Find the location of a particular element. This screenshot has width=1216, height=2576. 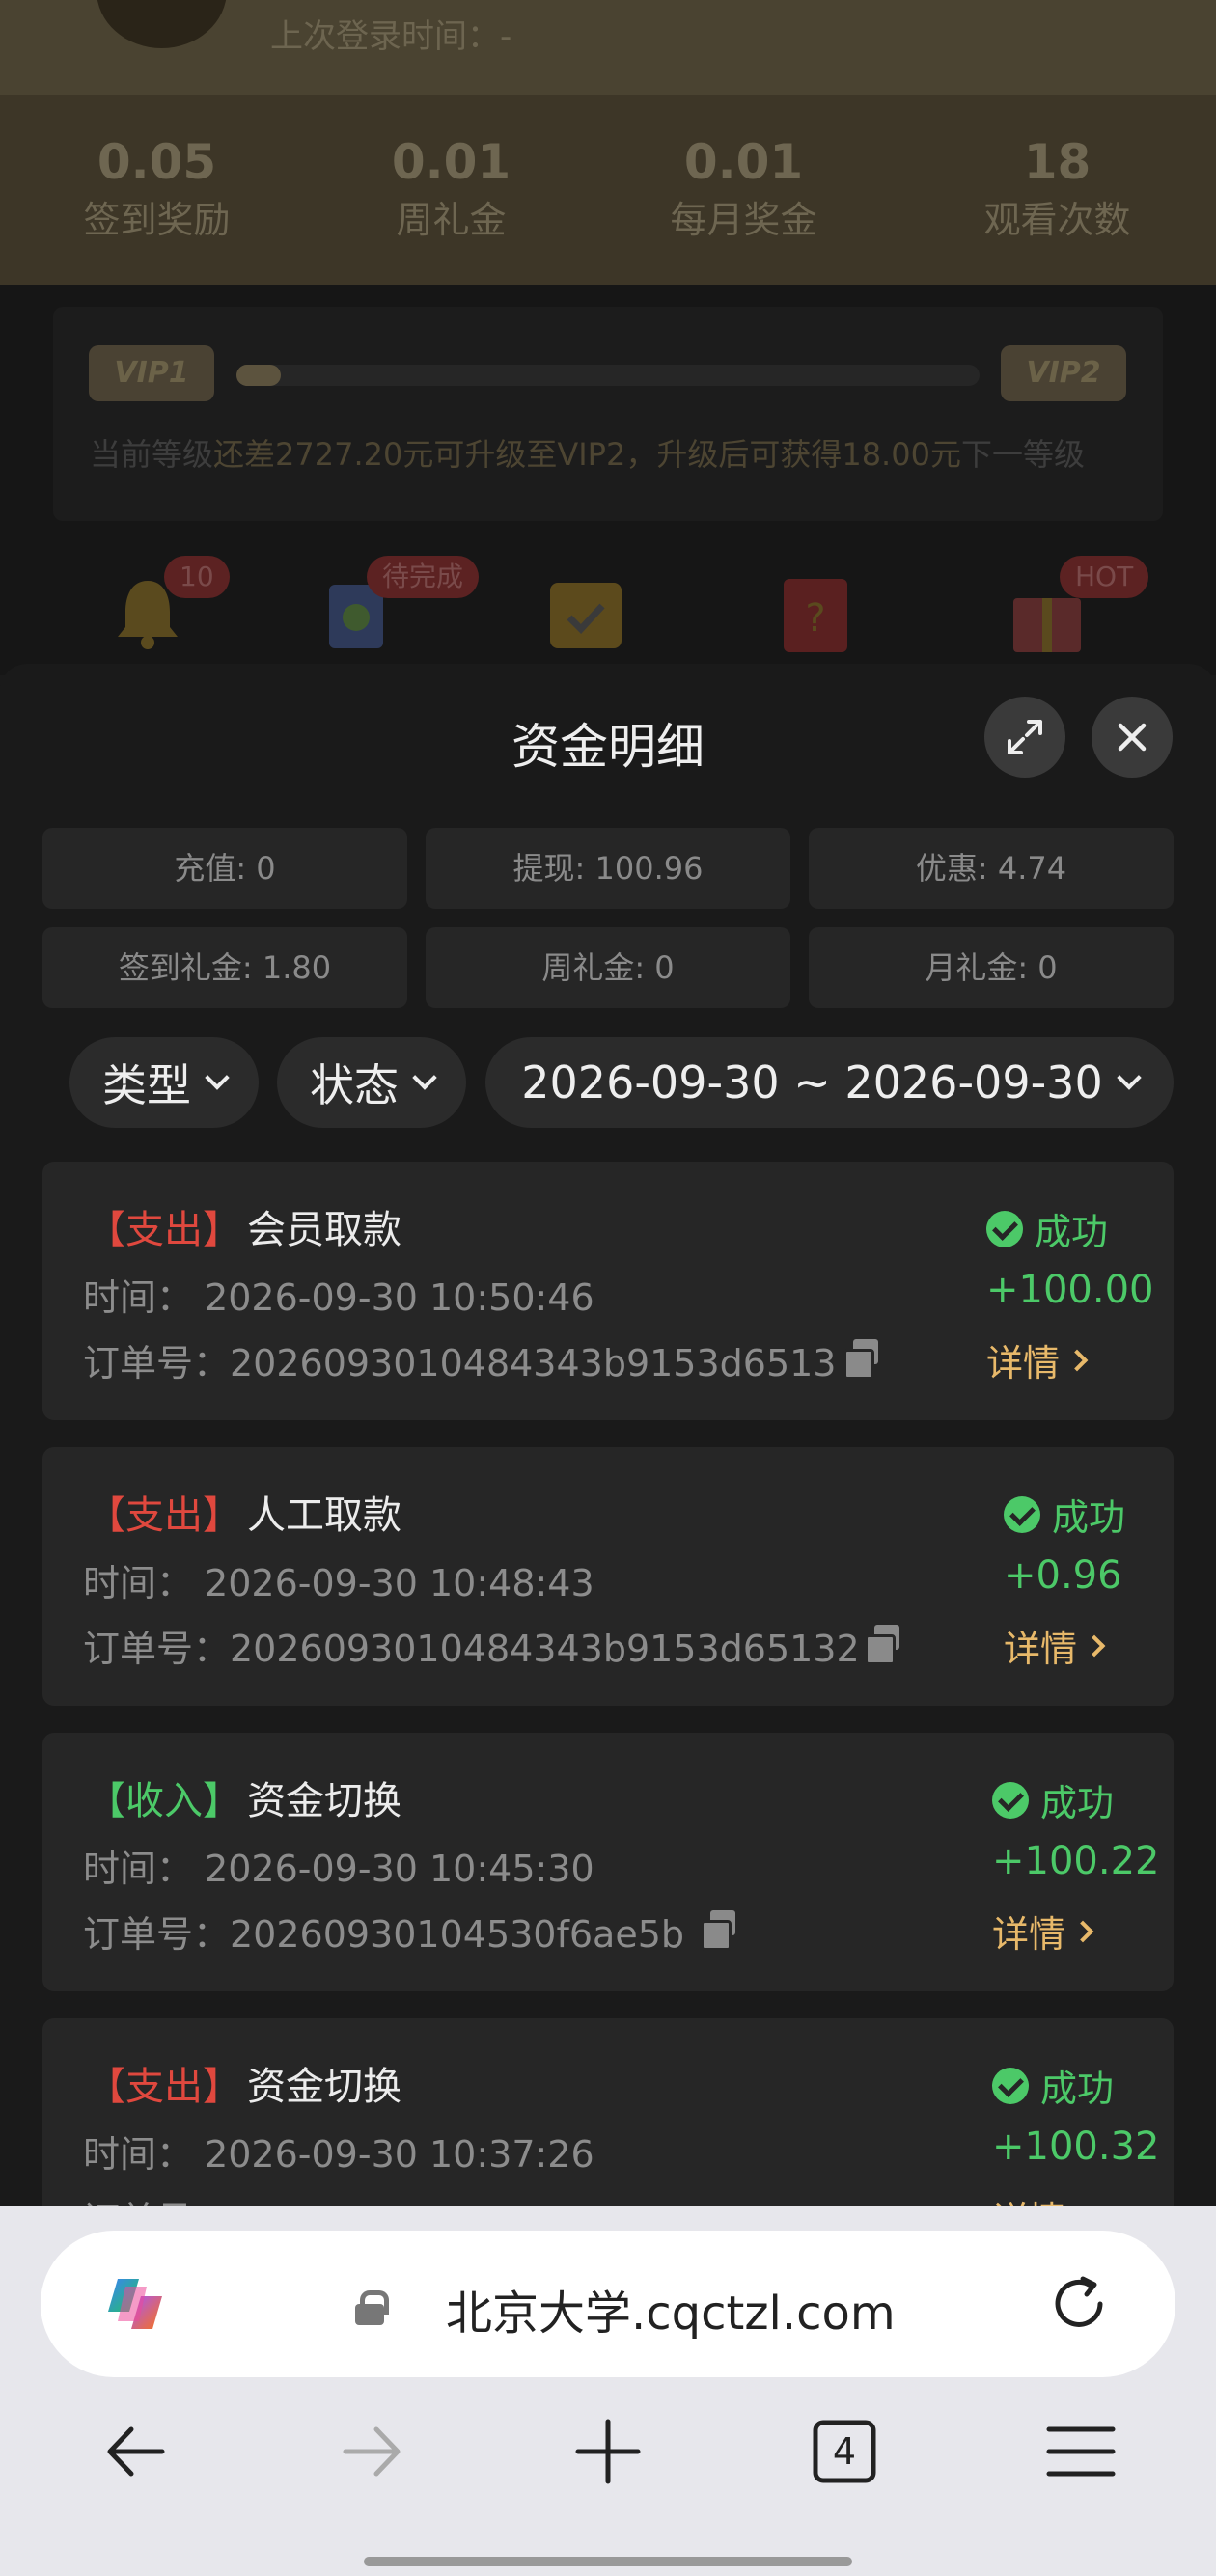

type-filter-label: 类型 is located at coordinates (146, 1085).